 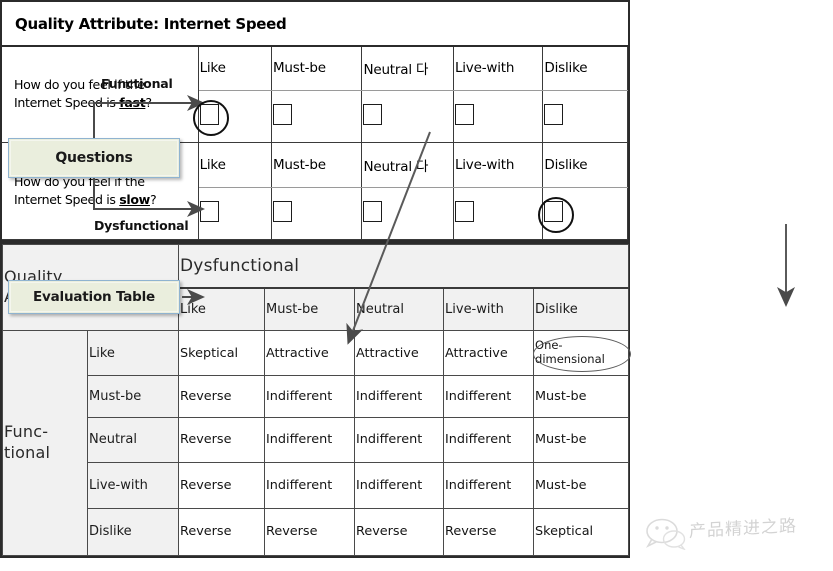 I want to click on callout-evaluation-table: Evaluation Table, so click(x=94, y=297).